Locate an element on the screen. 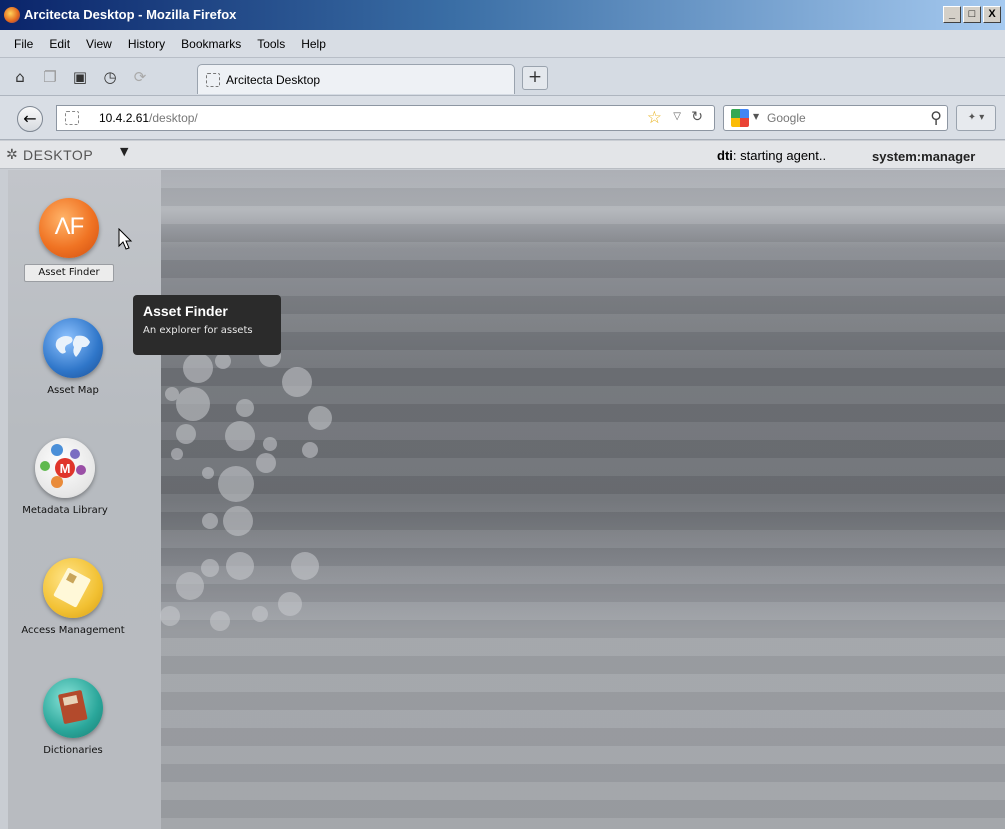  url-history-dropdown-icon: ▽ is located at coordinates (677, 116).